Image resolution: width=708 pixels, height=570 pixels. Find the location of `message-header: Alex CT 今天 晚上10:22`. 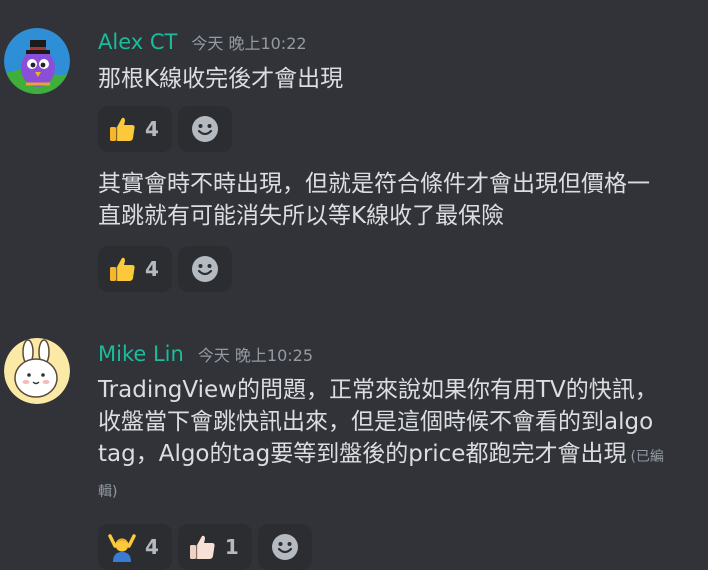

message-header: Alex CT 今天 晚上10:22 is located at coordinates (202, 42).